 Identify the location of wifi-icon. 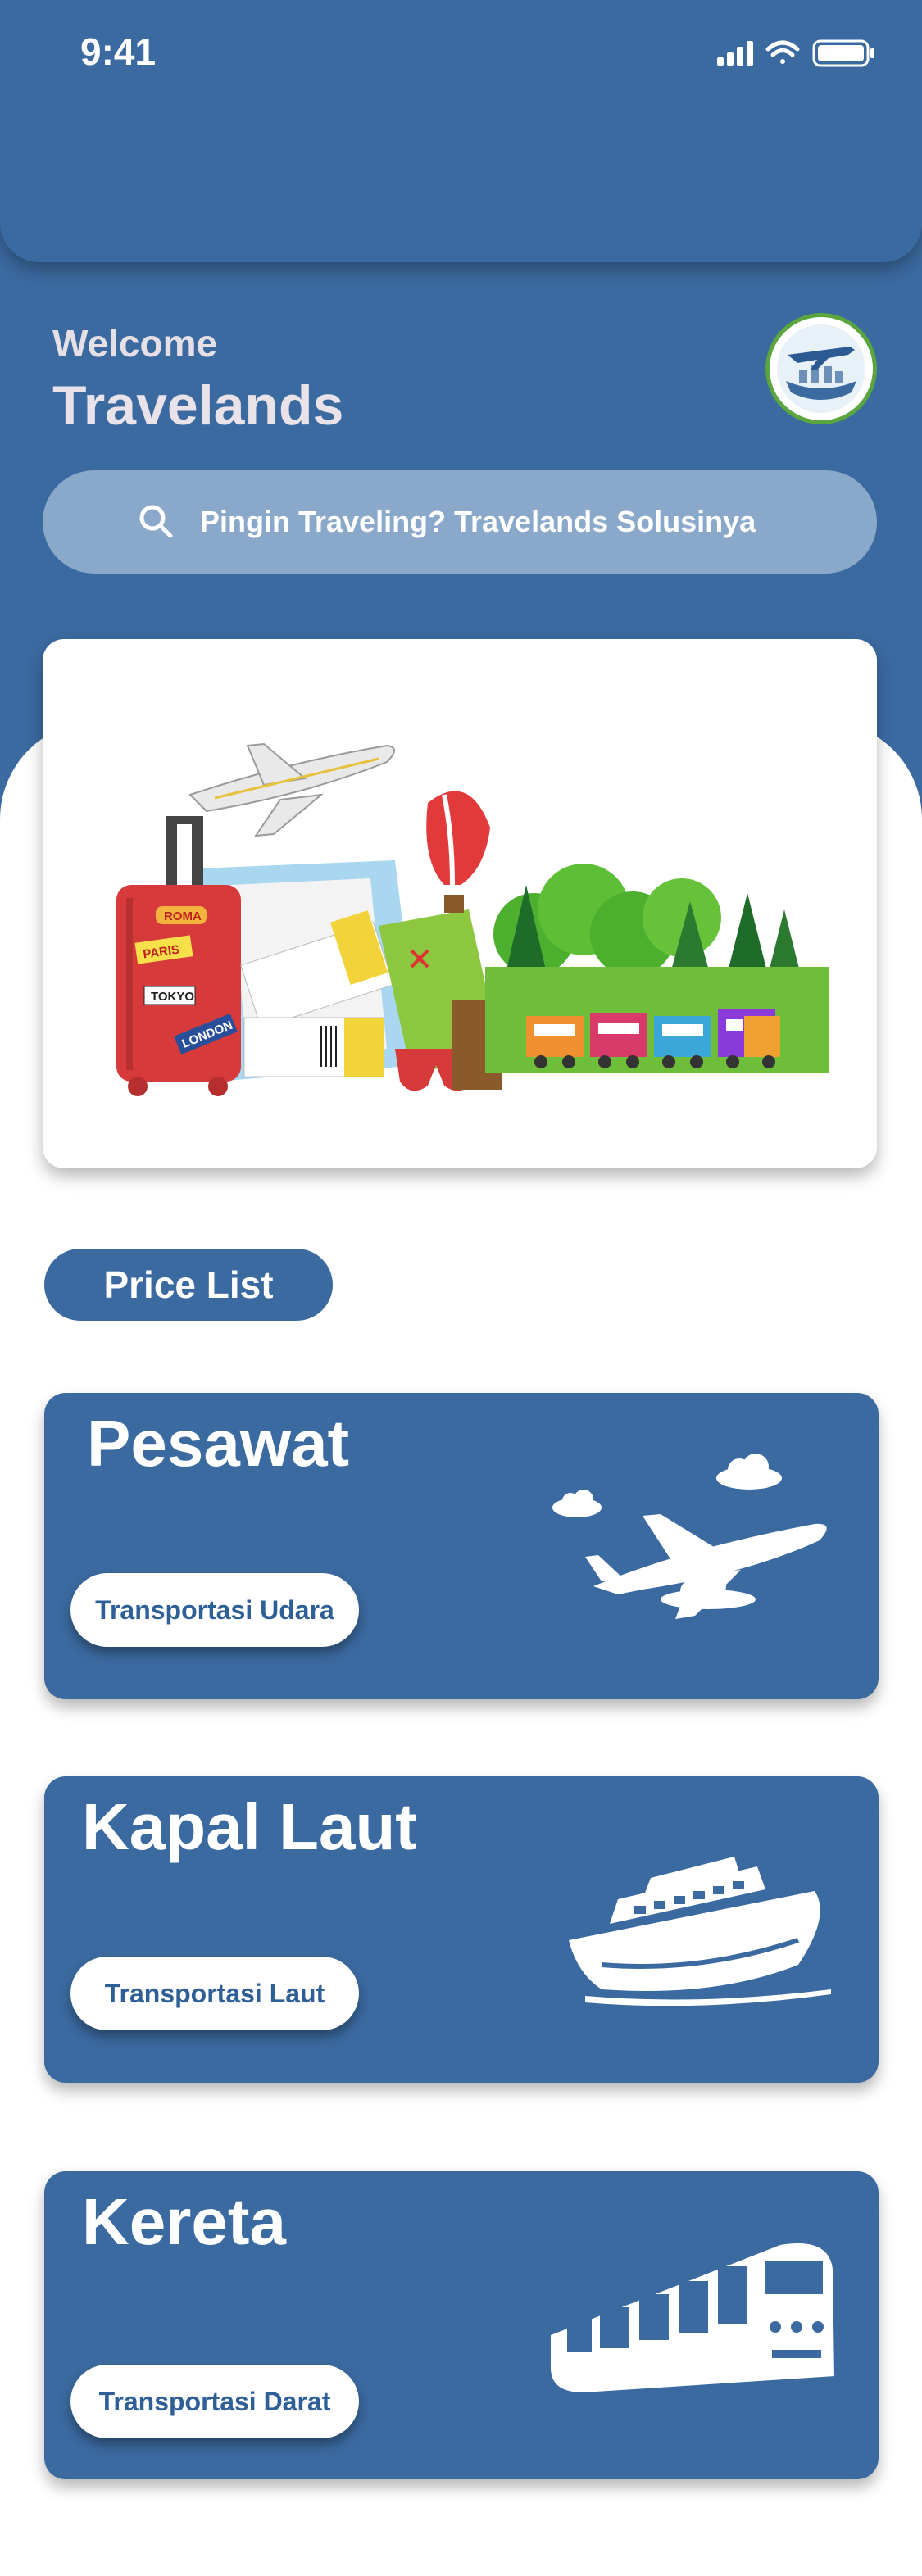
(783, 52).